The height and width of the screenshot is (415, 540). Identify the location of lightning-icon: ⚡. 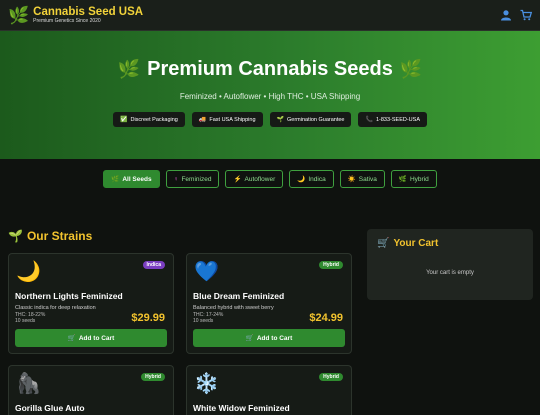
(237, 179).